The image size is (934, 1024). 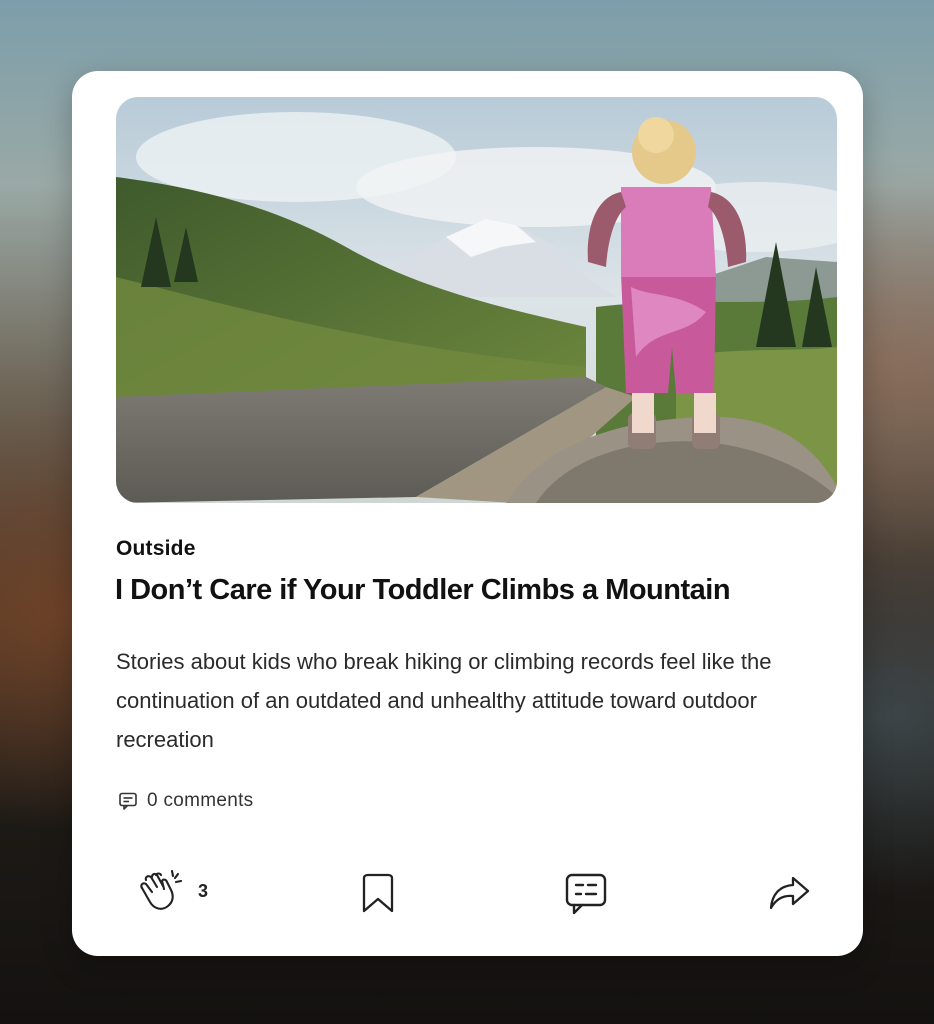 I want to click on clap-count: 3, so click(x=203, y=890).